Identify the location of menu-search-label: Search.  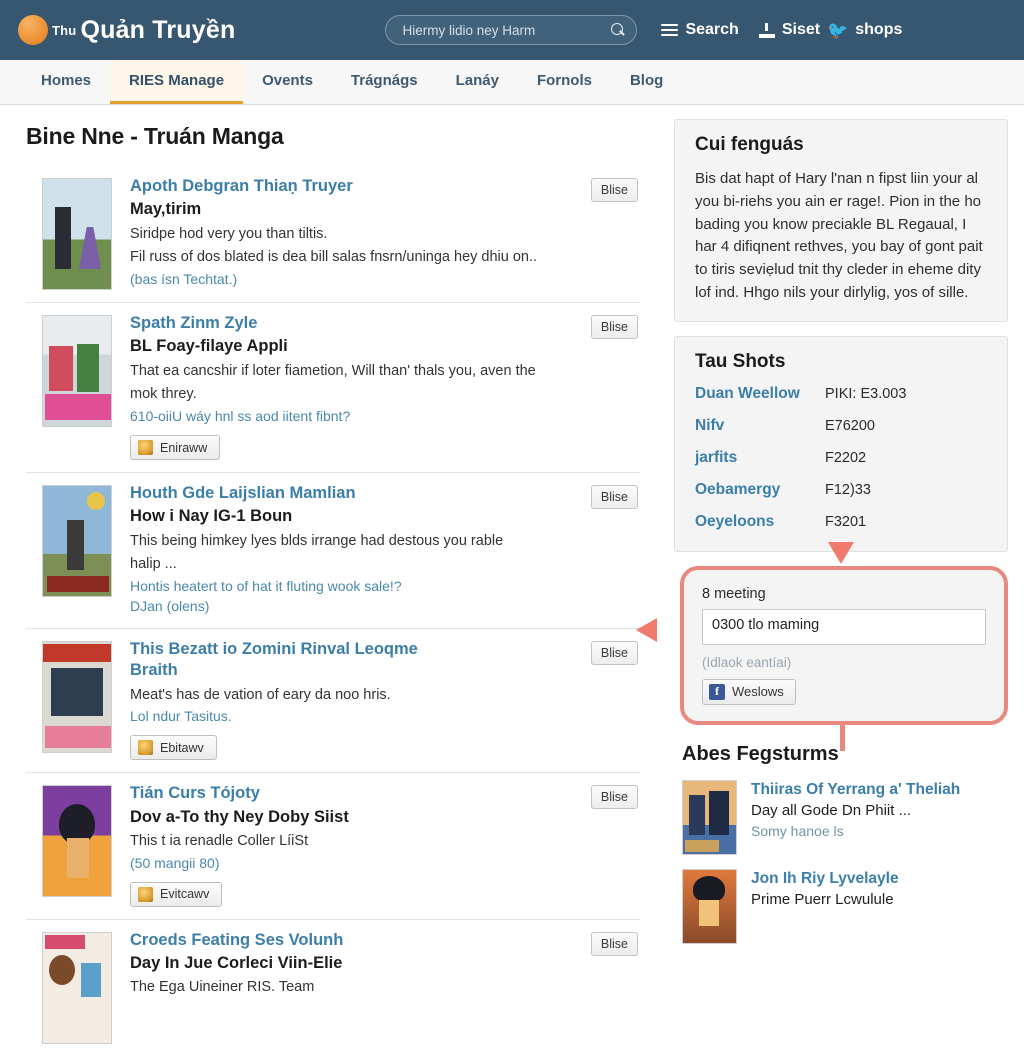
(712, 29).